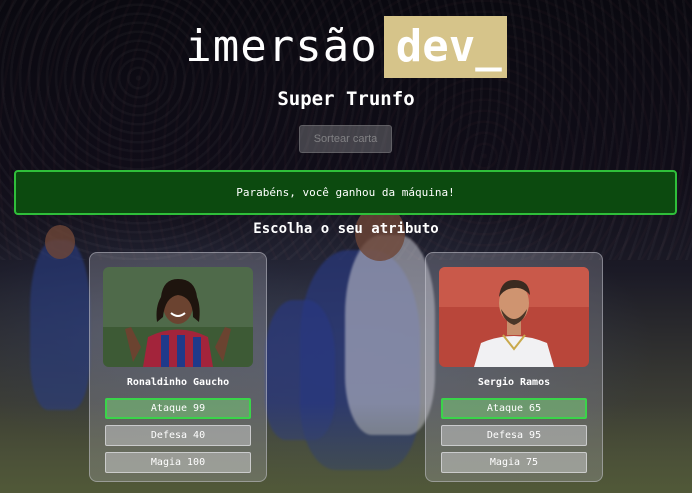  Describe the element at coordinates (514, 462) in the screenshot. I see `machine-attribute-magia: Magia 75` at that location.